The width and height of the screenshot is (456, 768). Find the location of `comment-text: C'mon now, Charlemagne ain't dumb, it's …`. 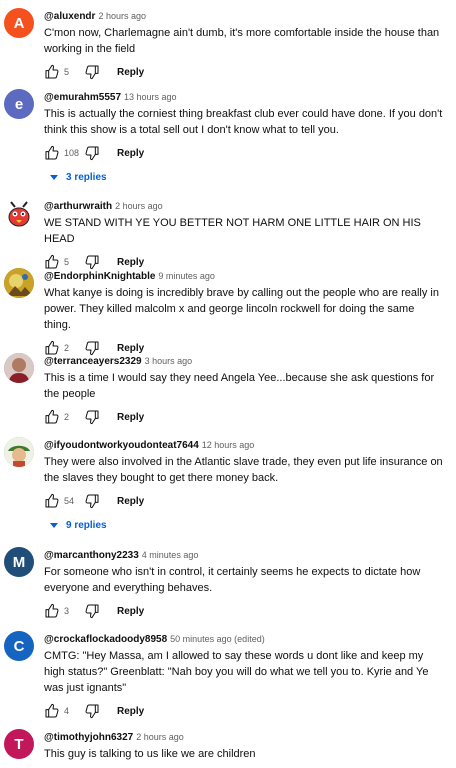

comment-text: C'mon now, Charlemagne ain't dumb, it's … is located at coordinates (242, 41).